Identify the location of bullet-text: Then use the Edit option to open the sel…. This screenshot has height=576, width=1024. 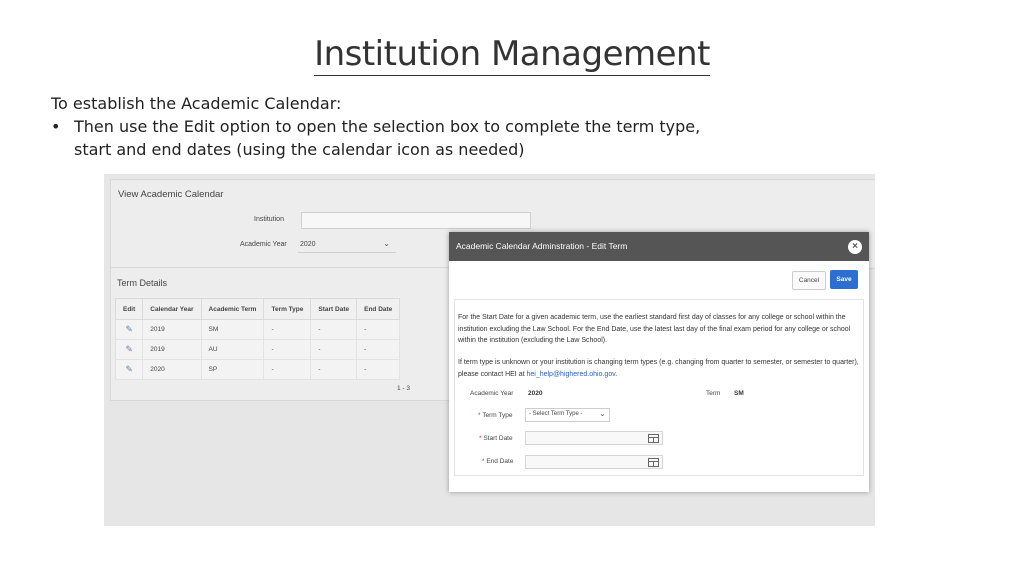
(387, 138).